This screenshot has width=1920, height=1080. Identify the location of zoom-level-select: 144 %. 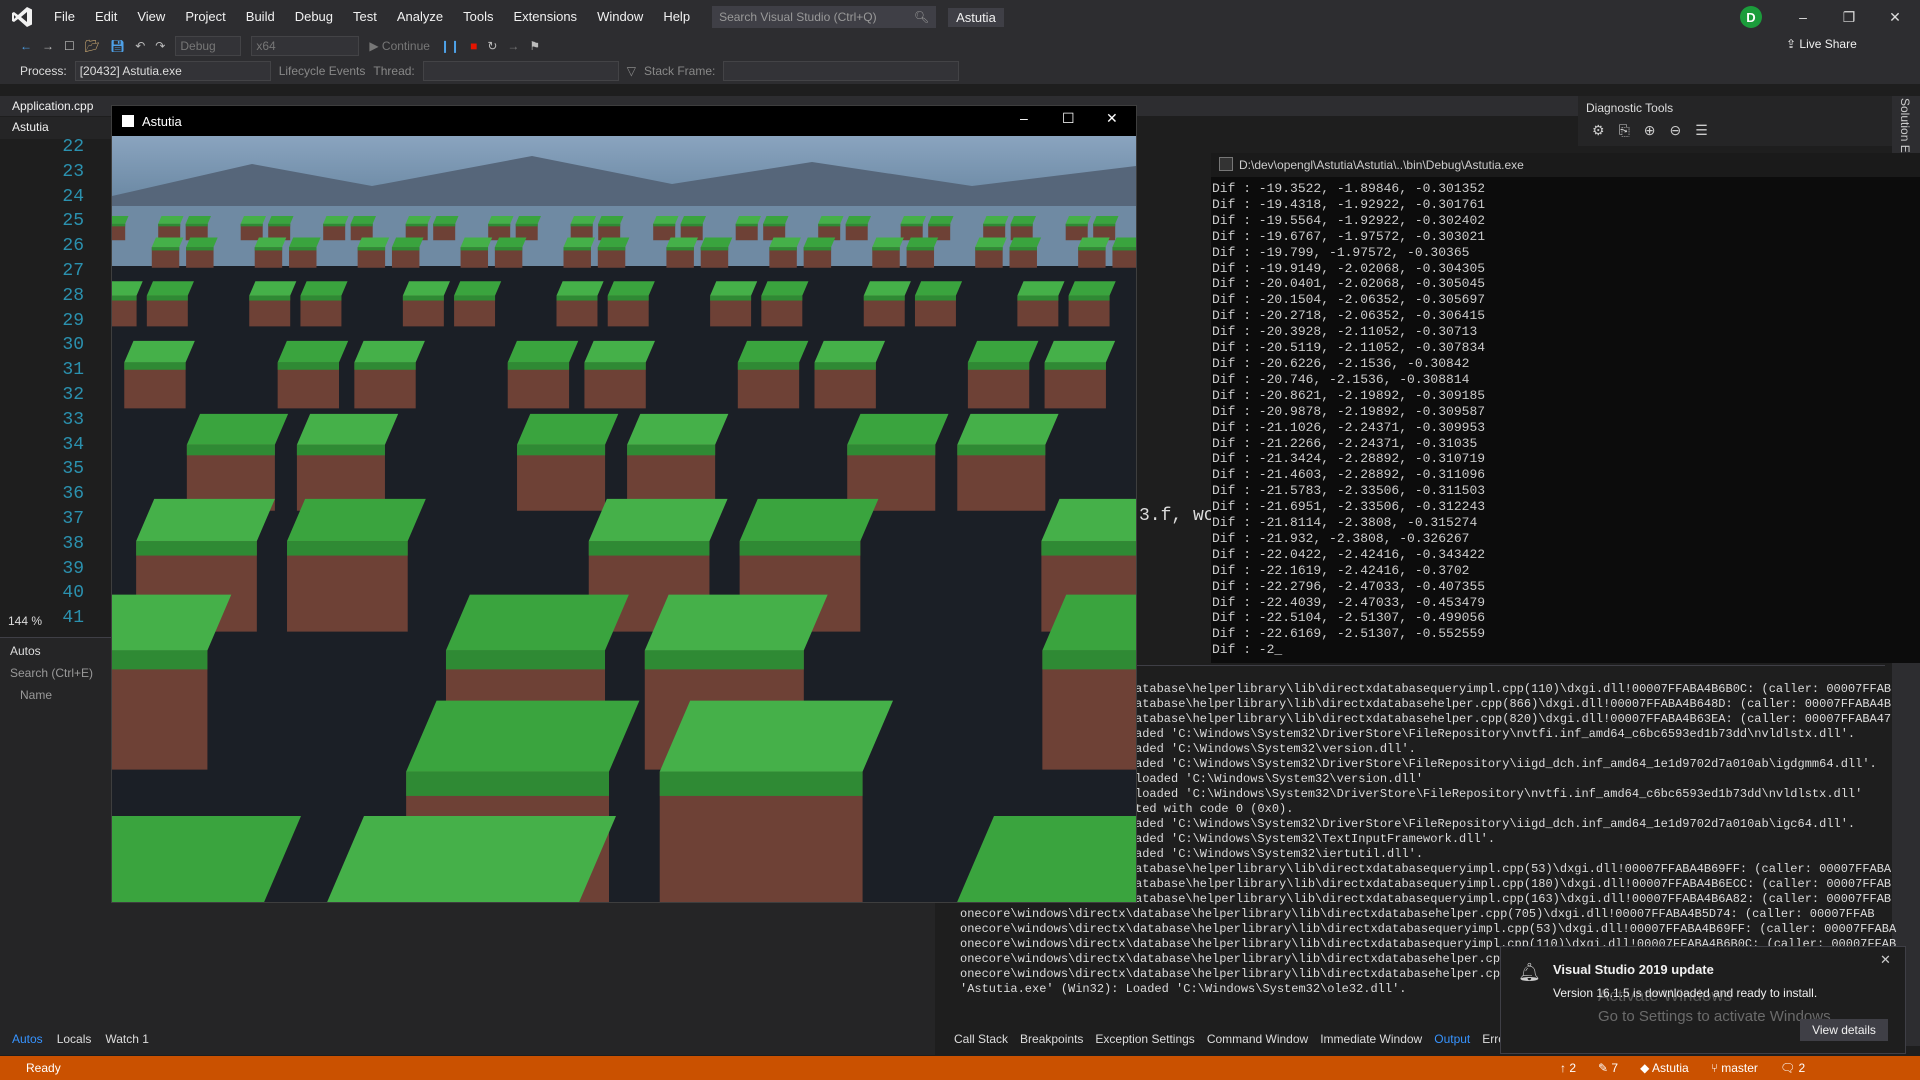
(25, 621).